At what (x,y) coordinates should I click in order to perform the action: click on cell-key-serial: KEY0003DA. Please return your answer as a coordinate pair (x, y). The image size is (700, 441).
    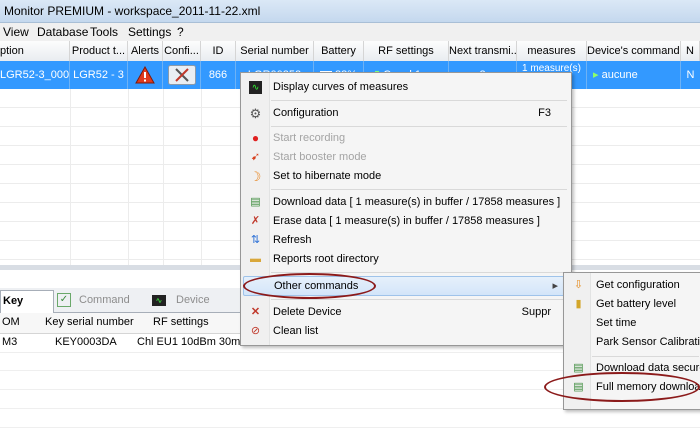
    Looking at the image, I should click on (86, 342).